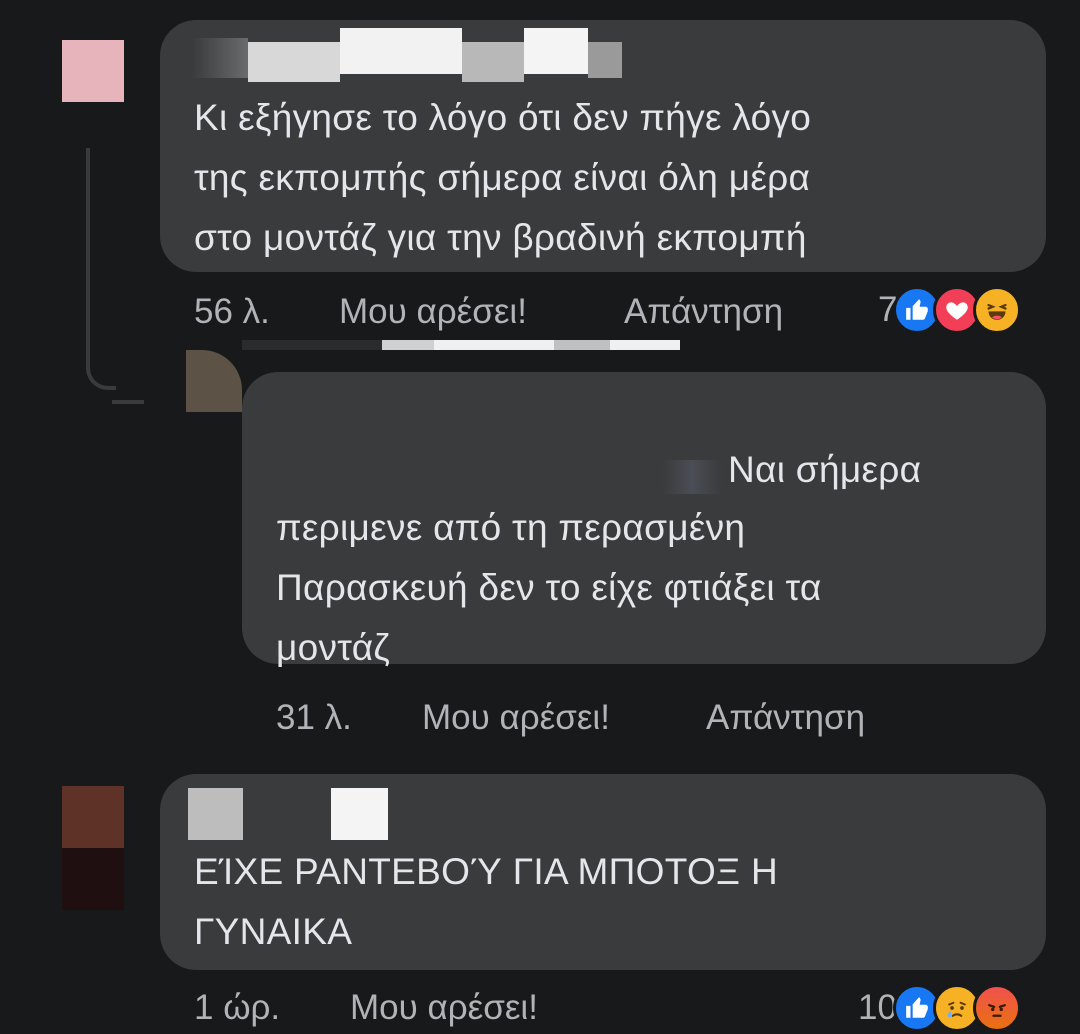 The width and height of the screenshot is (1080, 1034). I want to click on author-name-redacted-strip, so click(477, 345).